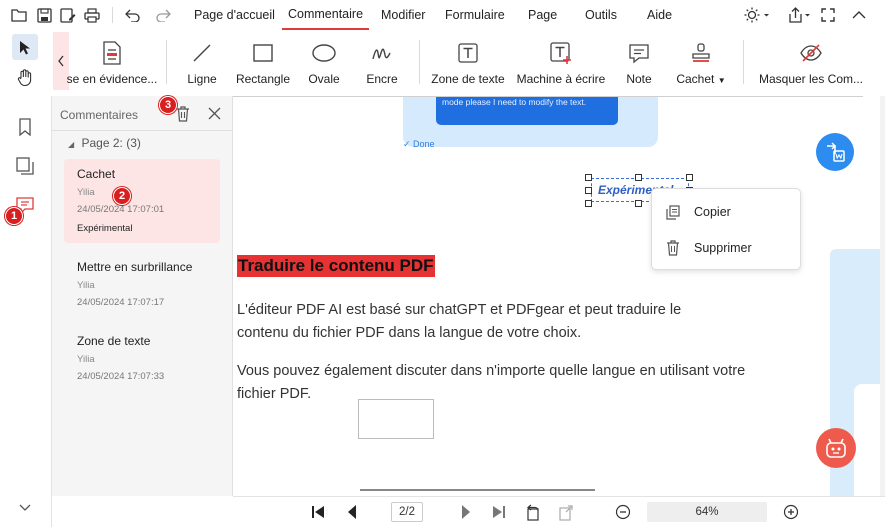  What do you see at coordinates (726, 229) in the screenshot?
I see `context-menu: Copier Supprimer` at bounding box center [726, 229].